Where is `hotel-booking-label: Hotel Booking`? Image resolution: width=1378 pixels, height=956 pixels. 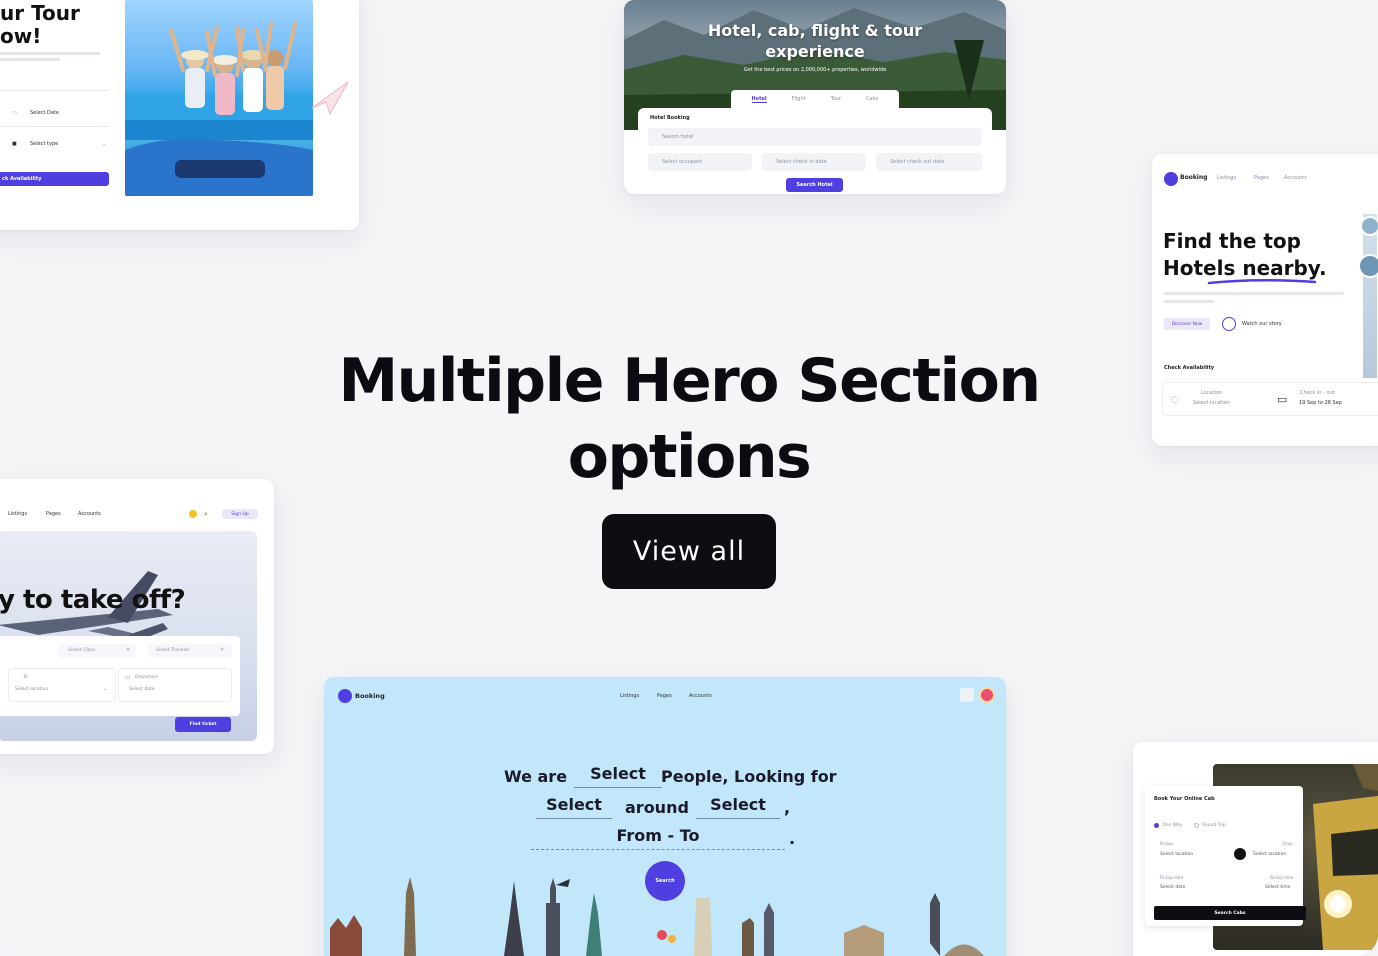
hotel-booking-label: Hotel Booking is located at coordinates (670, 118).